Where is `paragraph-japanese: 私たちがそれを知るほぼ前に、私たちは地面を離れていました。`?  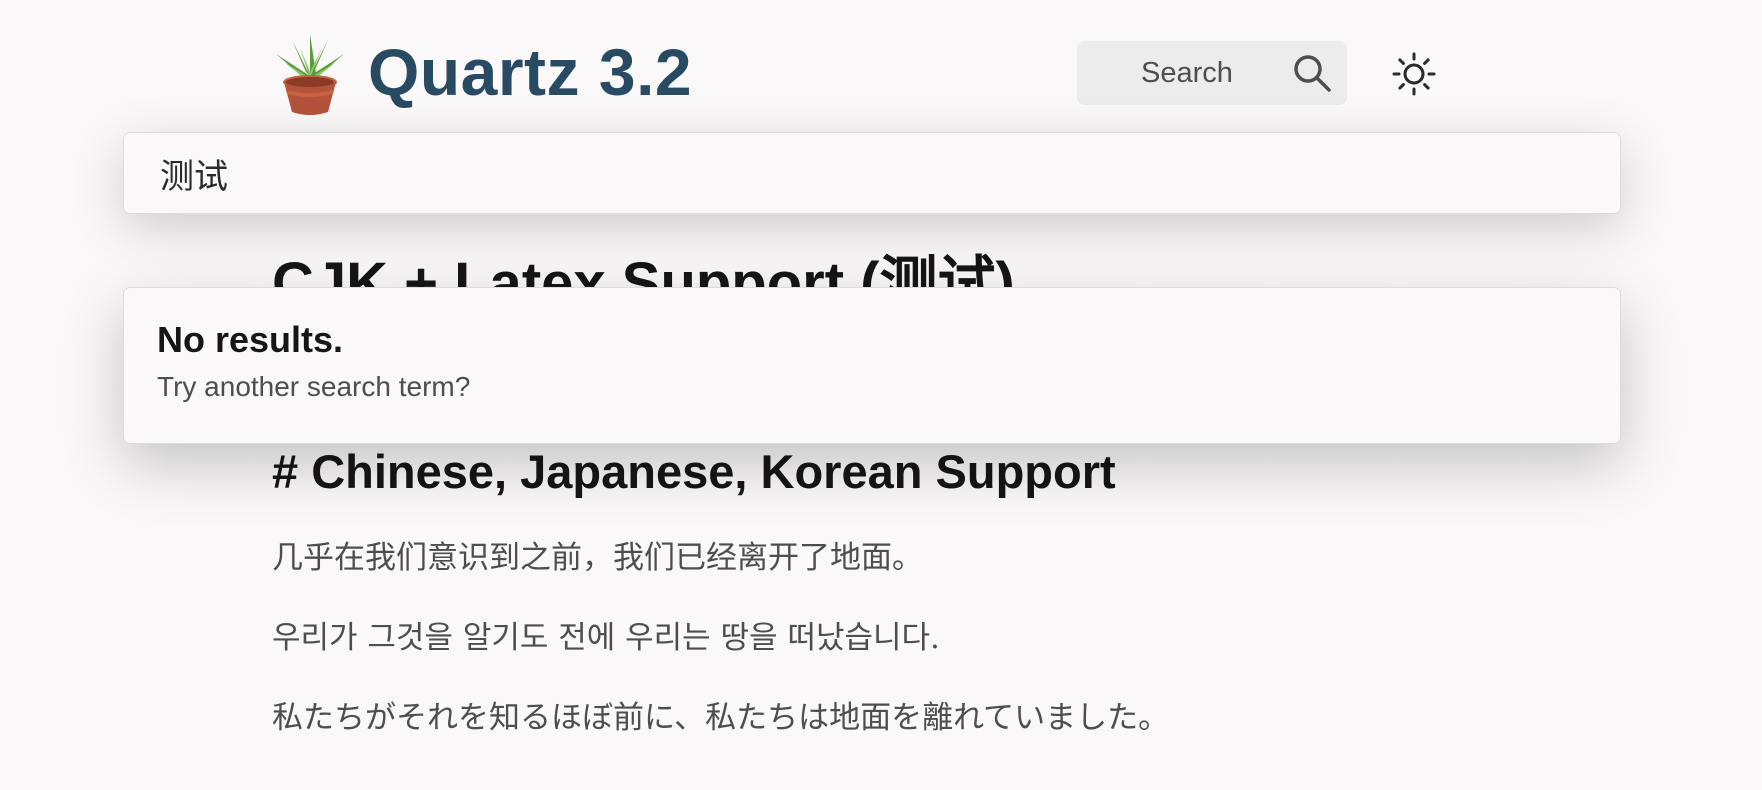 paragraph-japanese: 私たちがそれを知るほぼ前に、私たちは地面を離れていました。 is located at coordinates (721, 718).